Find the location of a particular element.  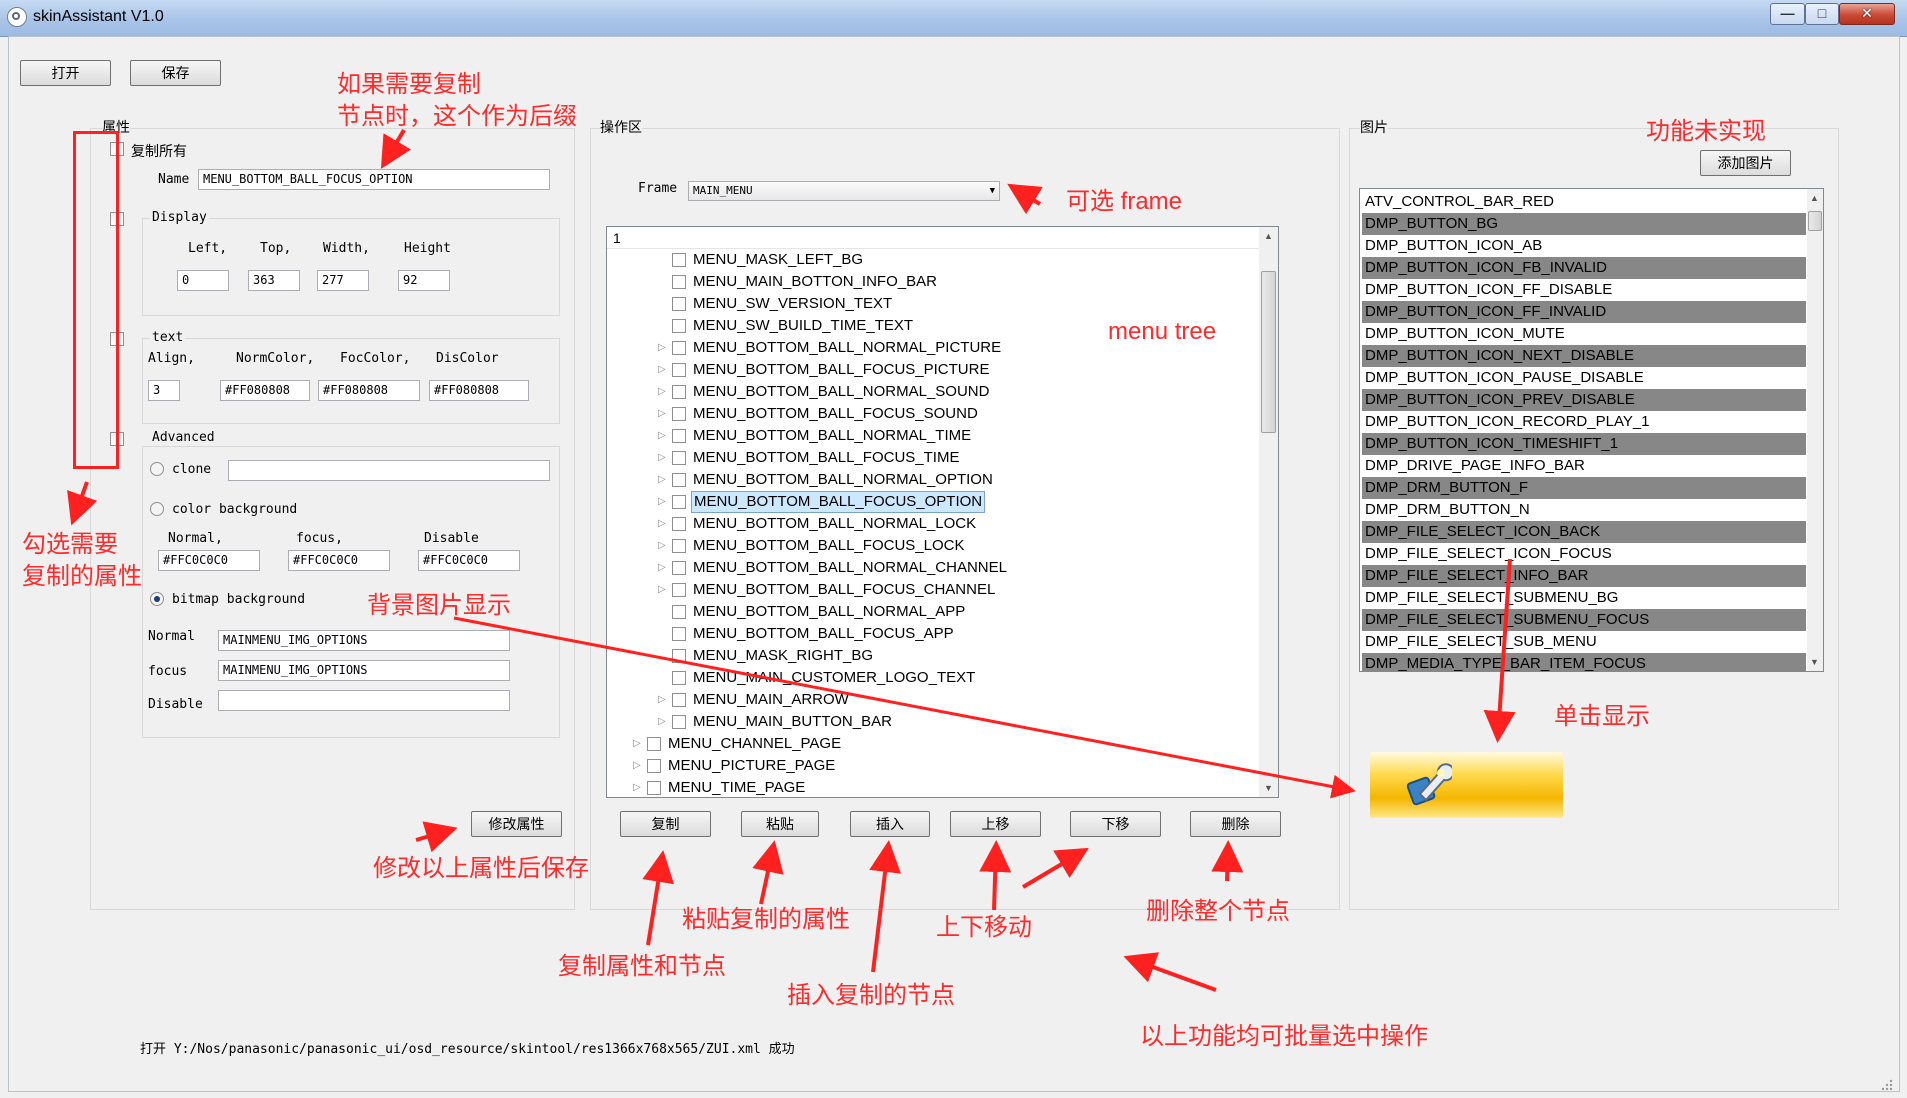

image-list-item: DMP_BUTTON_ICON_FF_INVALID is located at coordinates (1584, 312).